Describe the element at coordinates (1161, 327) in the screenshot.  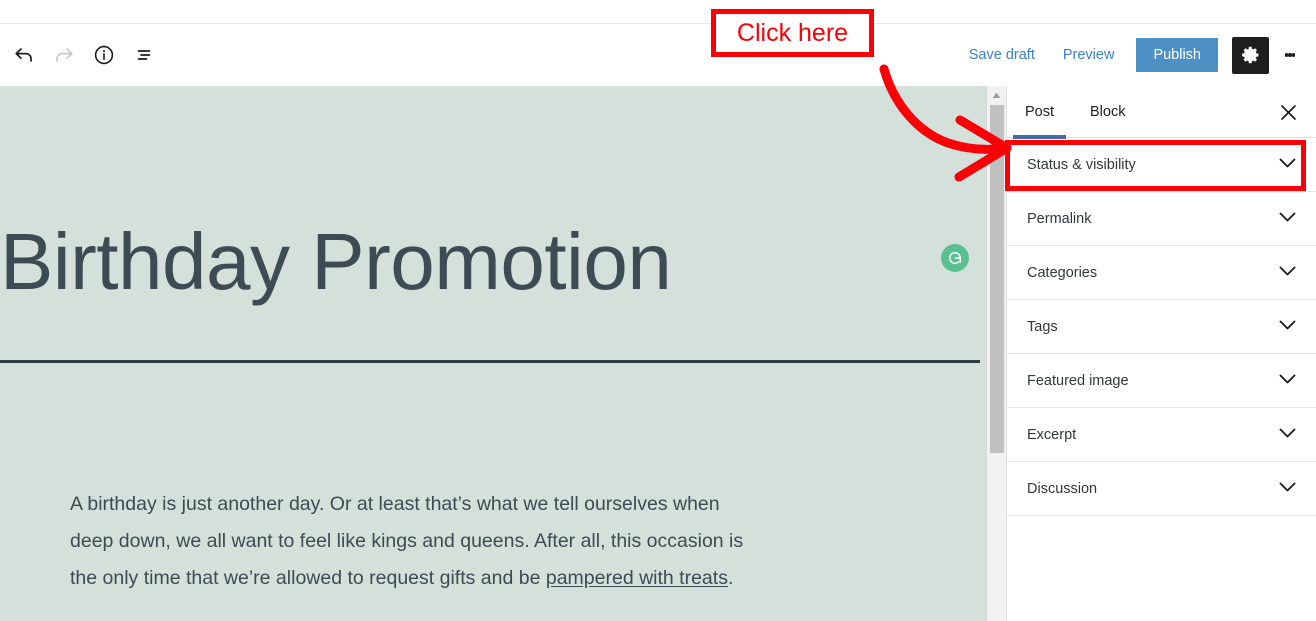
I see `sidebar-item-tags: Tags` at that location.